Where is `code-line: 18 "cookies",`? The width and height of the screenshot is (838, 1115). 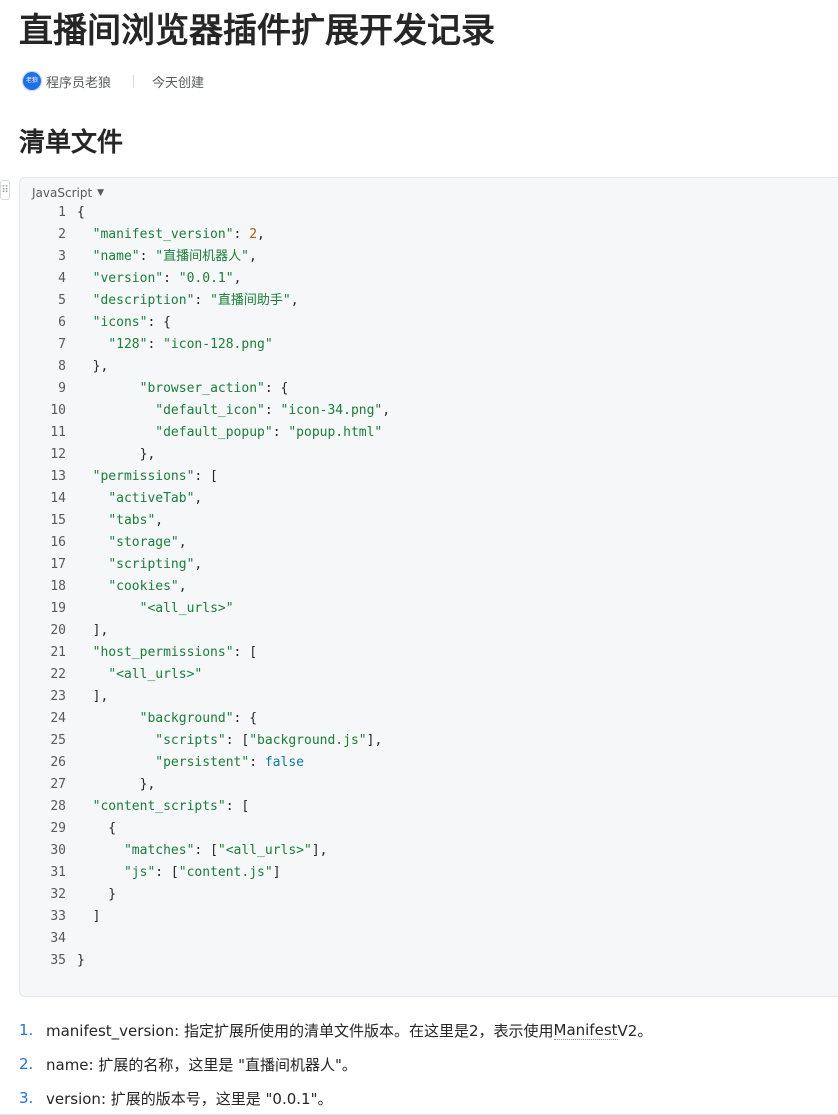 code-line: 18 "cookies", is located at coordinates (205, 587).